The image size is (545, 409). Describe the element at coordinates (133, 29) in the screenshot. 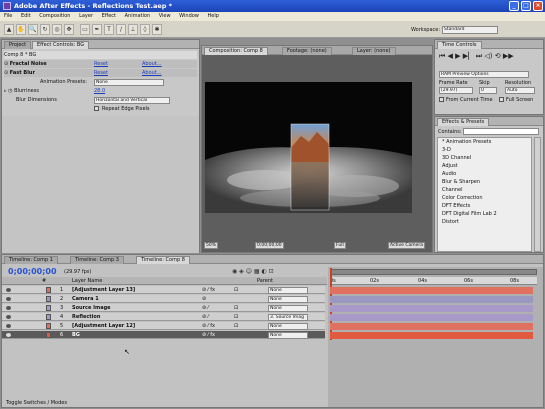

I see `clone-stamp-icon: ⊥` at that location.